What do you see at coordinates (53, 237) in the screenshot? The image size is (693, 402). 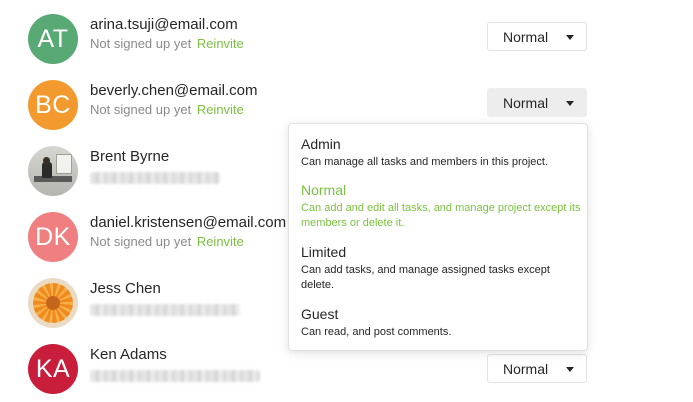 I see `avatar: DK` at bounding box center [53, 237].